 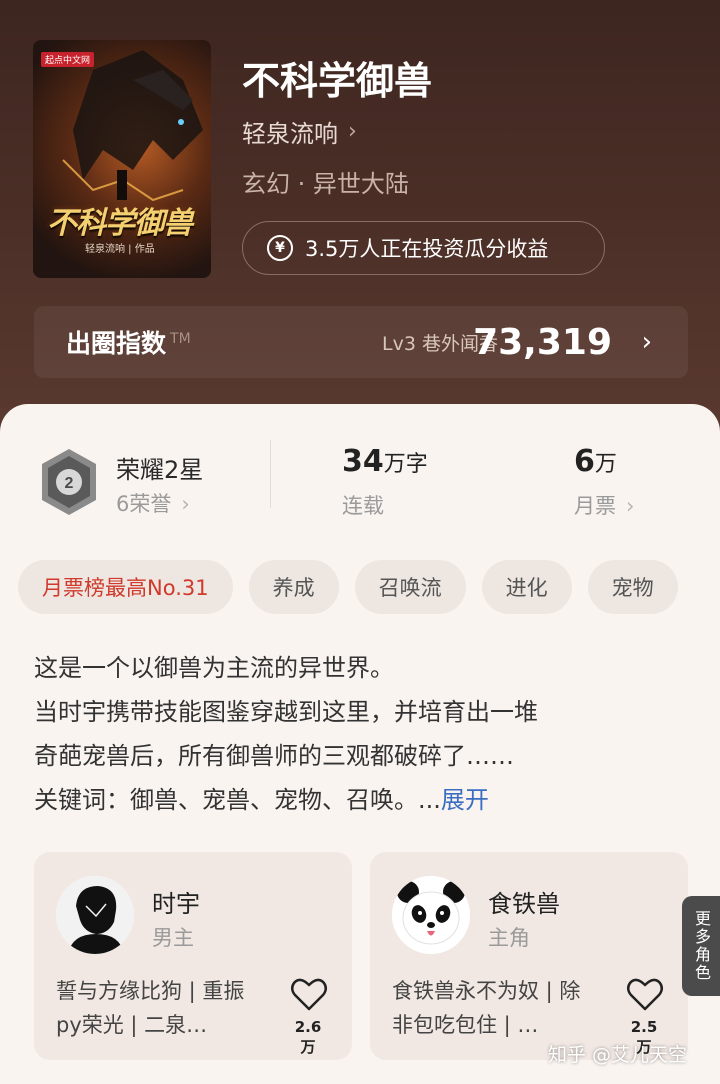 I want to click on genre-text: 玄幻 · 异世大陆, so click(x=325, y=184).